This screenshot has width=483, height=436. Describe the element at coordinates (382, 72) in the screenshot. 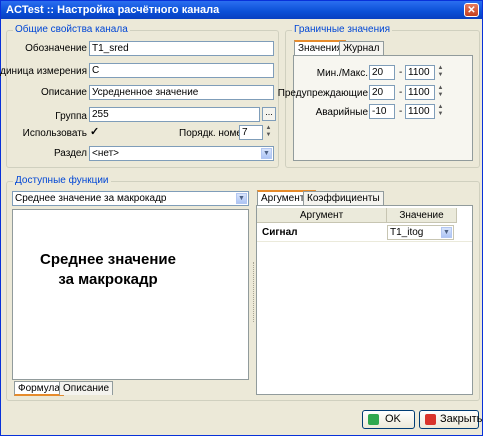

I see `minmax-min-field: 20` at that location.